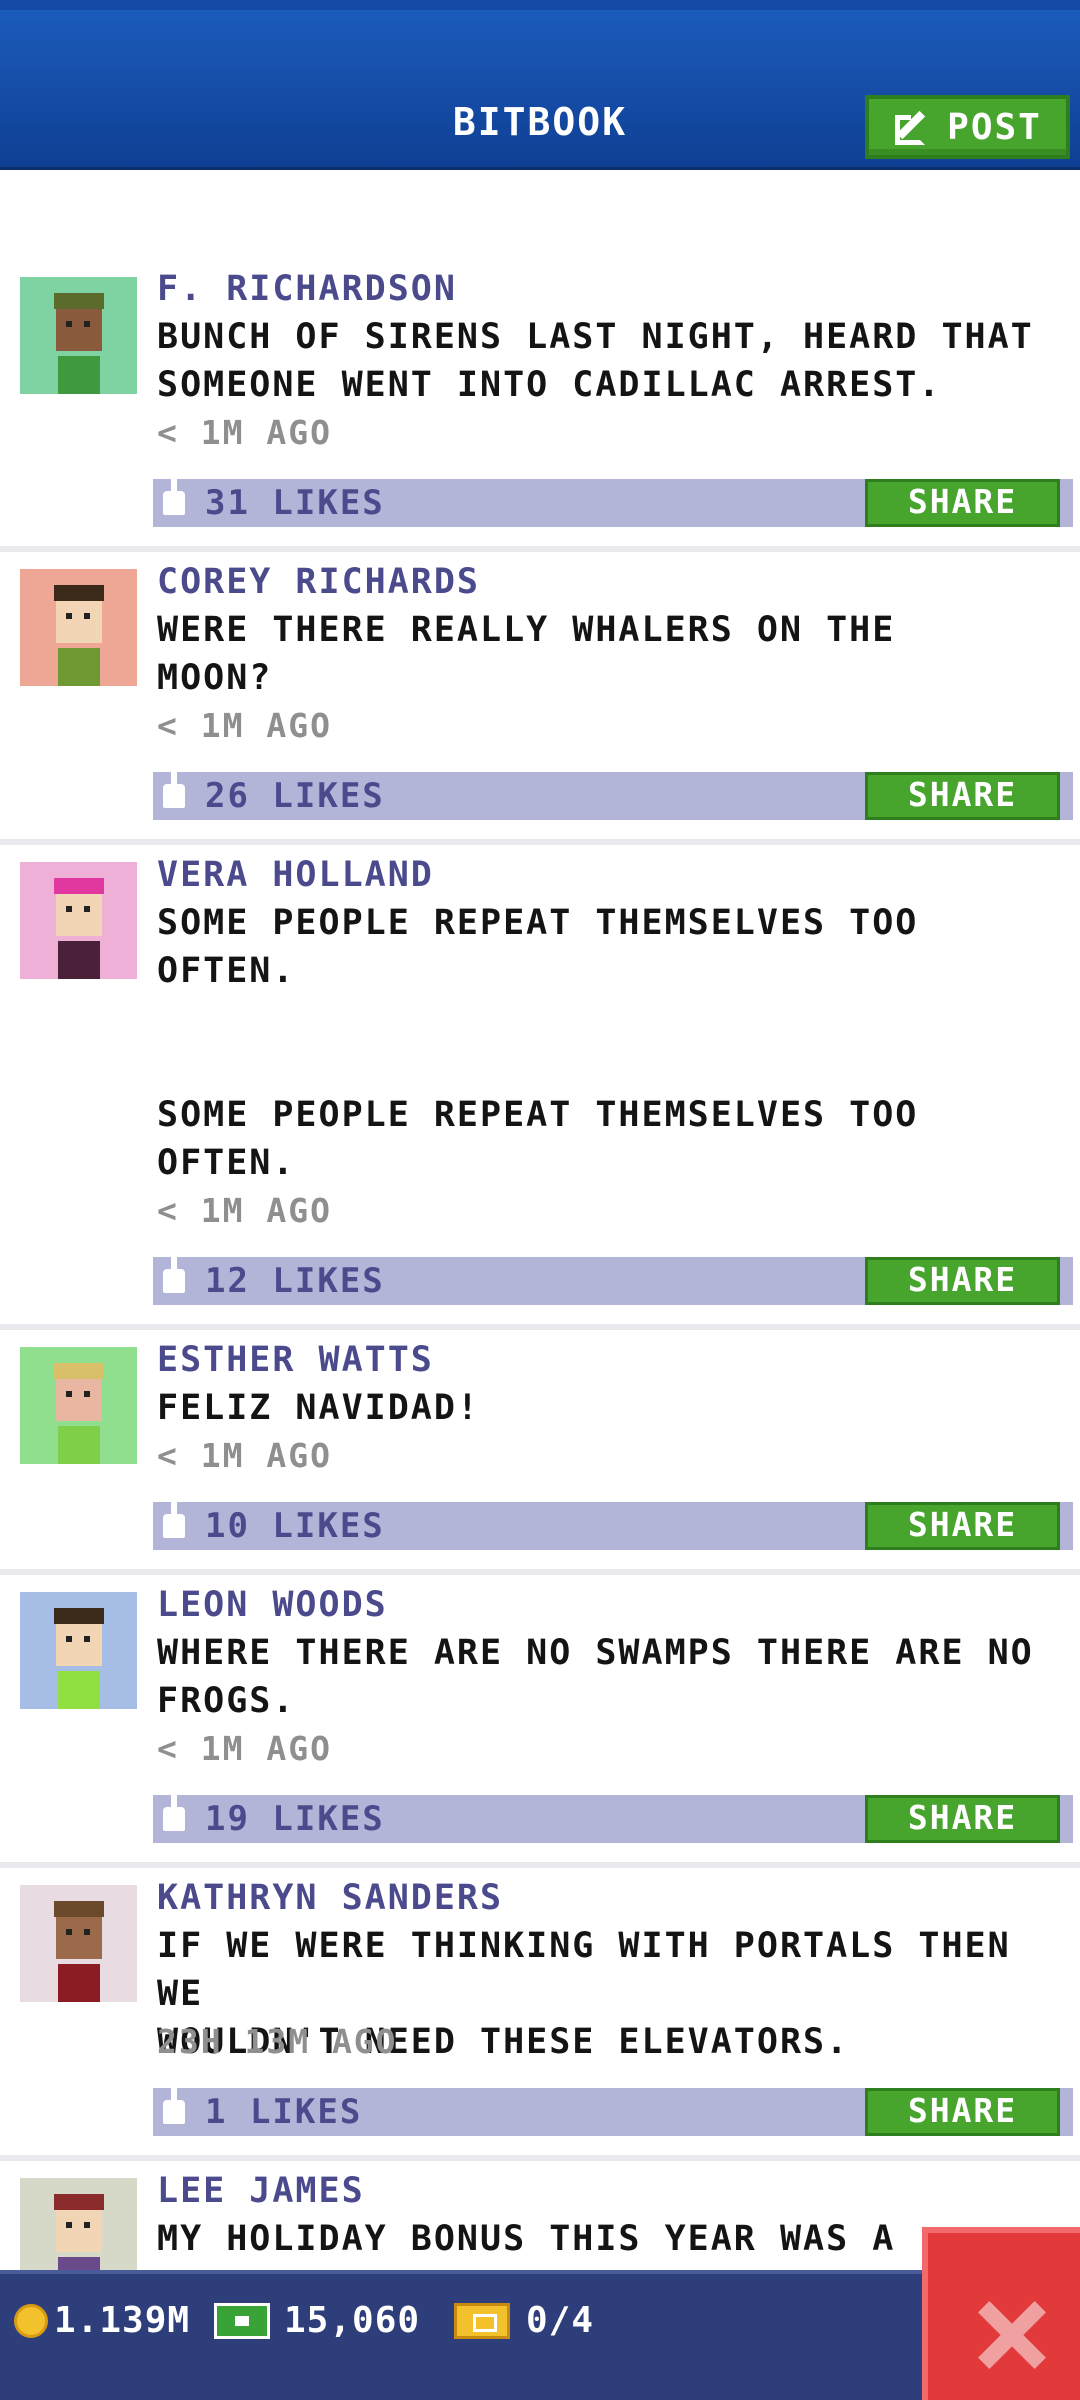 The width and height of the screenshot is (1080, 2400). Describe the element at coordinates (261, 2191) in the screenshot. I see `post-author: LEE JAMES` at that location.